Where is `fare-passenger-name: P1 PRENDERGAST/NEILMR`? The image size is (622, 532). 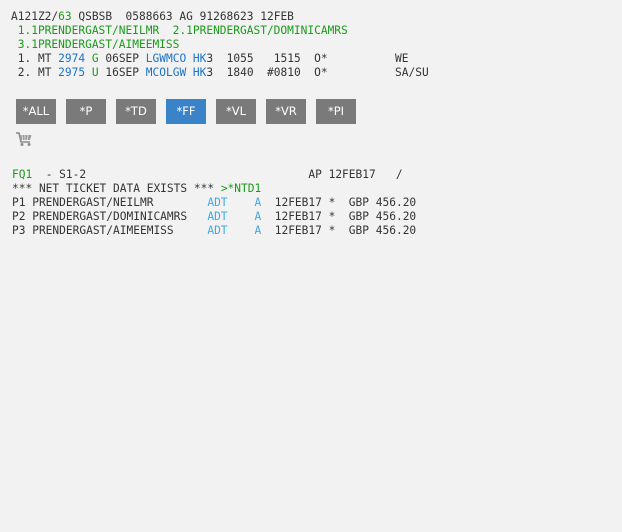
fare-passenger-name: P1 PRENDERGAST/NEILMR is located at coordinates (110, 202).